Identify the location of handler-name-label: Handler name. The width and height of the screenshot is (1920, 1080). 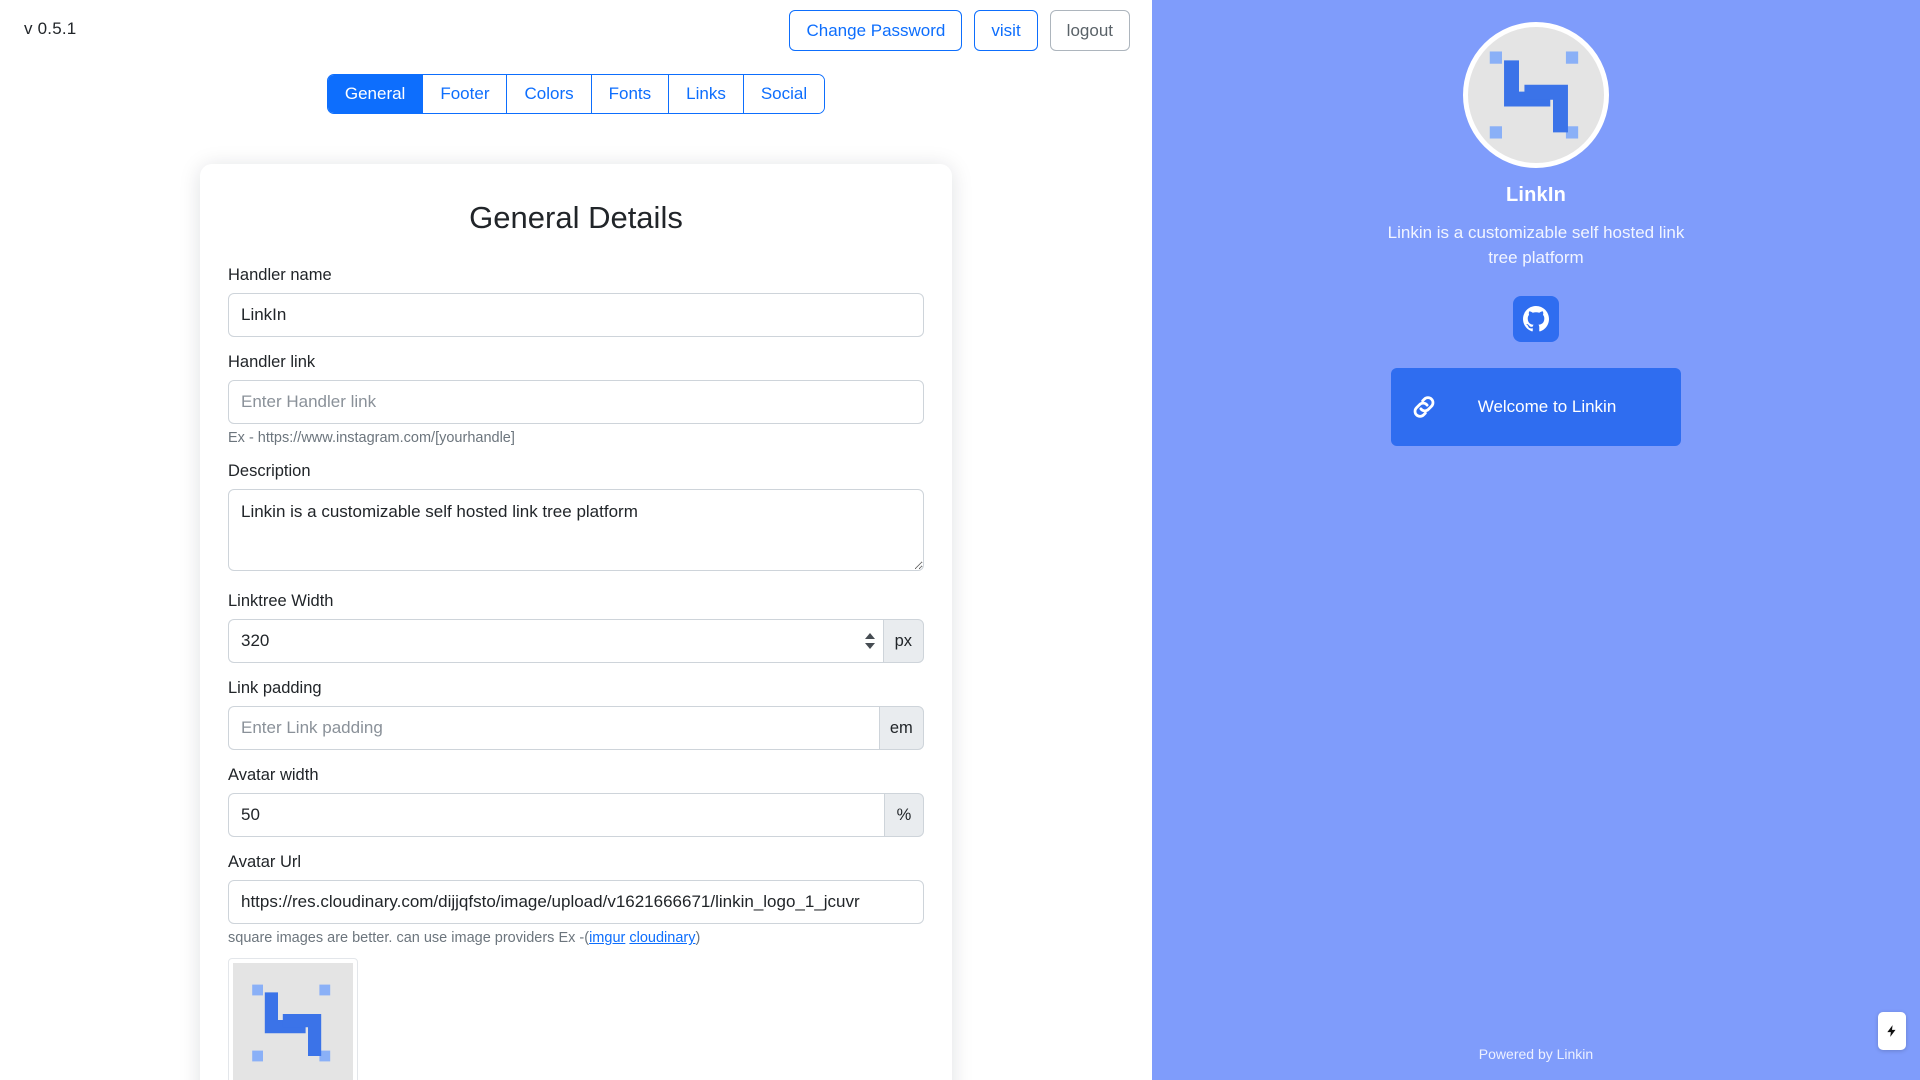
(280, 275).